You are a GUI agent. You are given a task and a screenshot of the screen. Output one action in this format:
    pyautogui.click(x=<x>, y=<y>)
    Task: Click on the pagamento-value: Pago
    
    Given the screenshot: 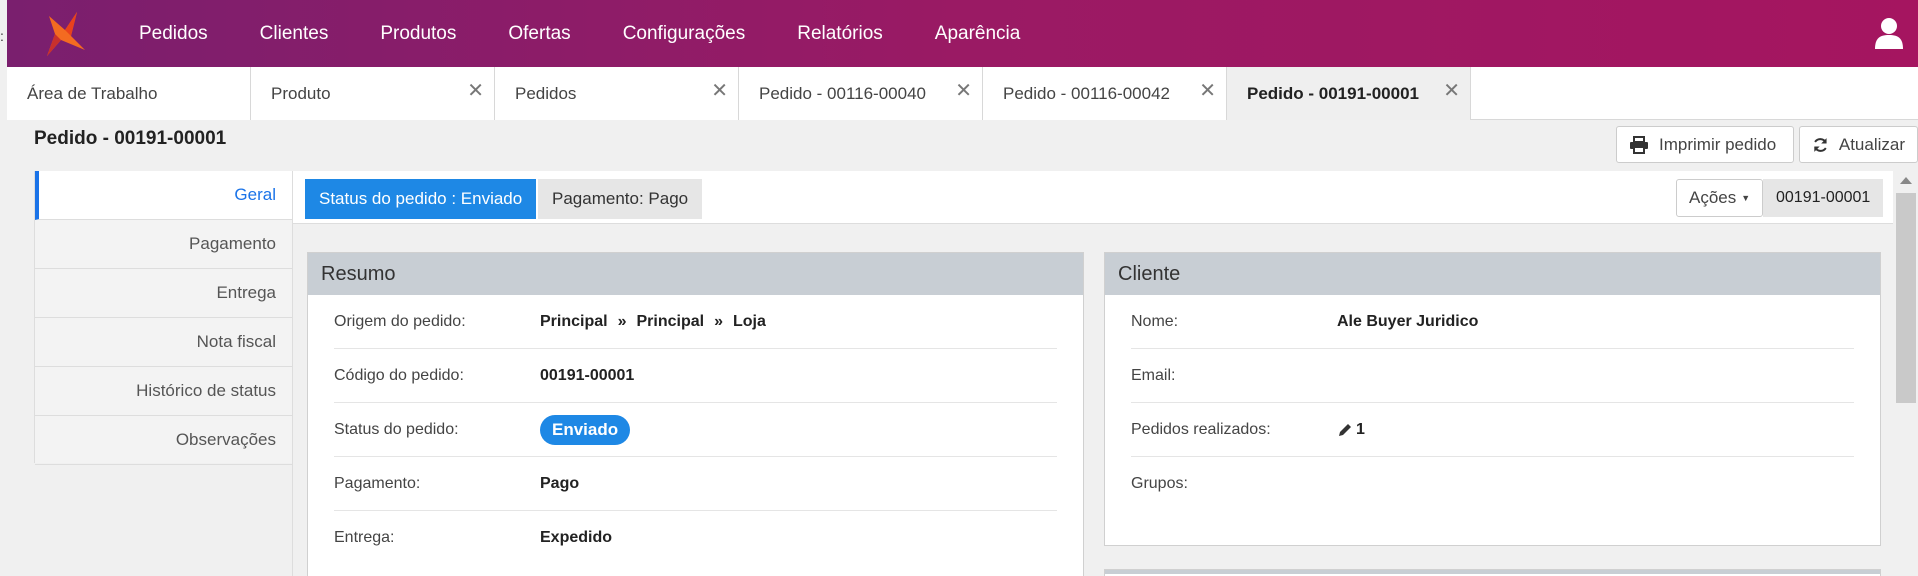 What is the action you would take?
    pyautogui.click(x=560, y=483)
    